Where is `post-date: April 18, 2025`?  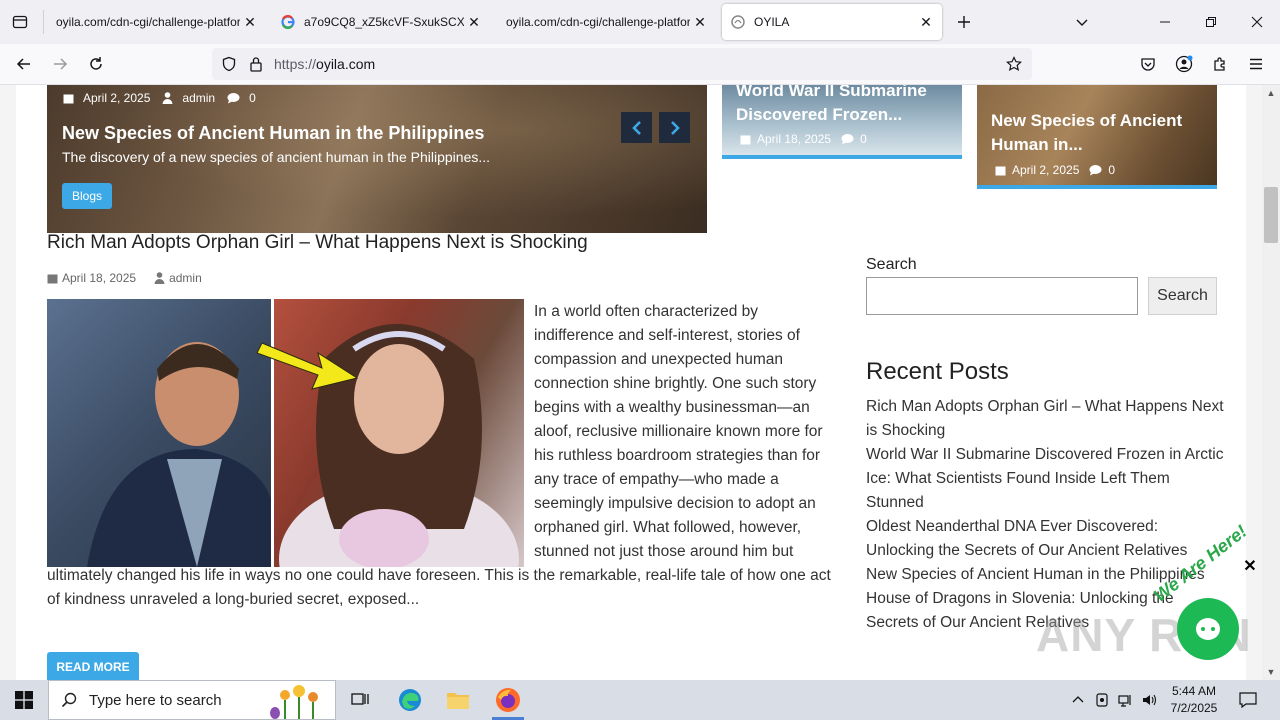
post-date: April 18, 2025 is located at coordinates (91, 278).